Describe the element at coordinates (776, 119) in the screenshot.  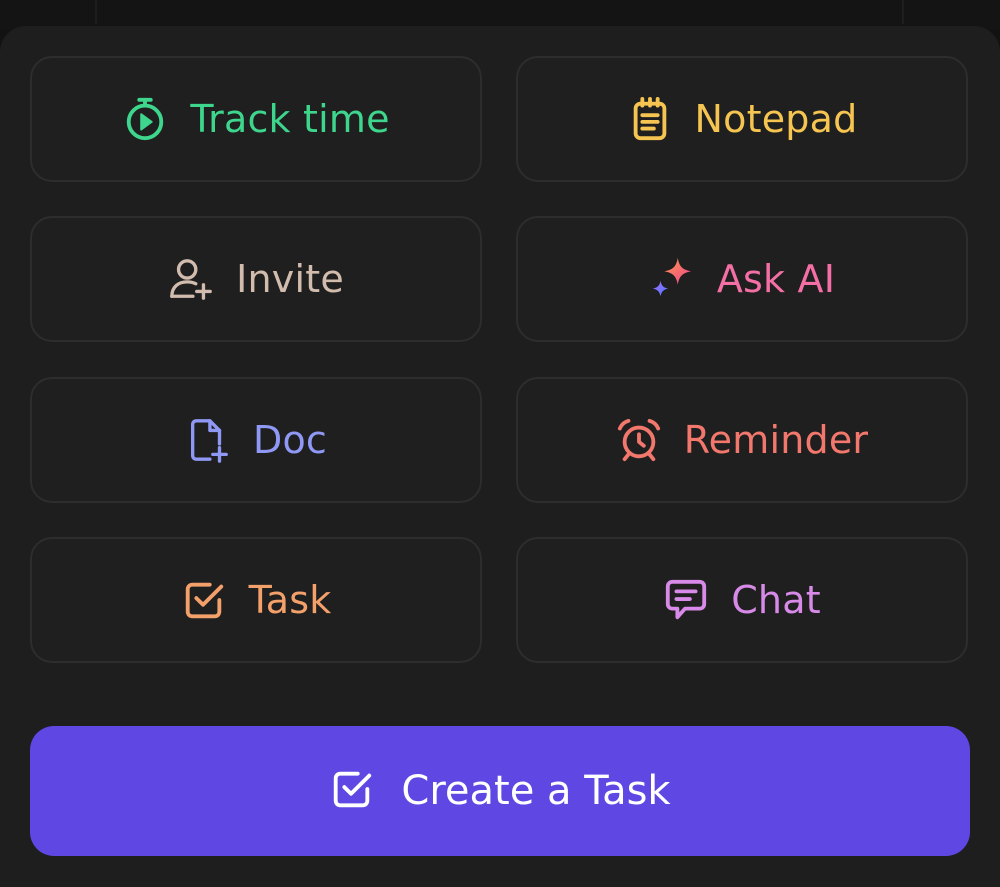
I see `notepad-label: Notepad` at that location.